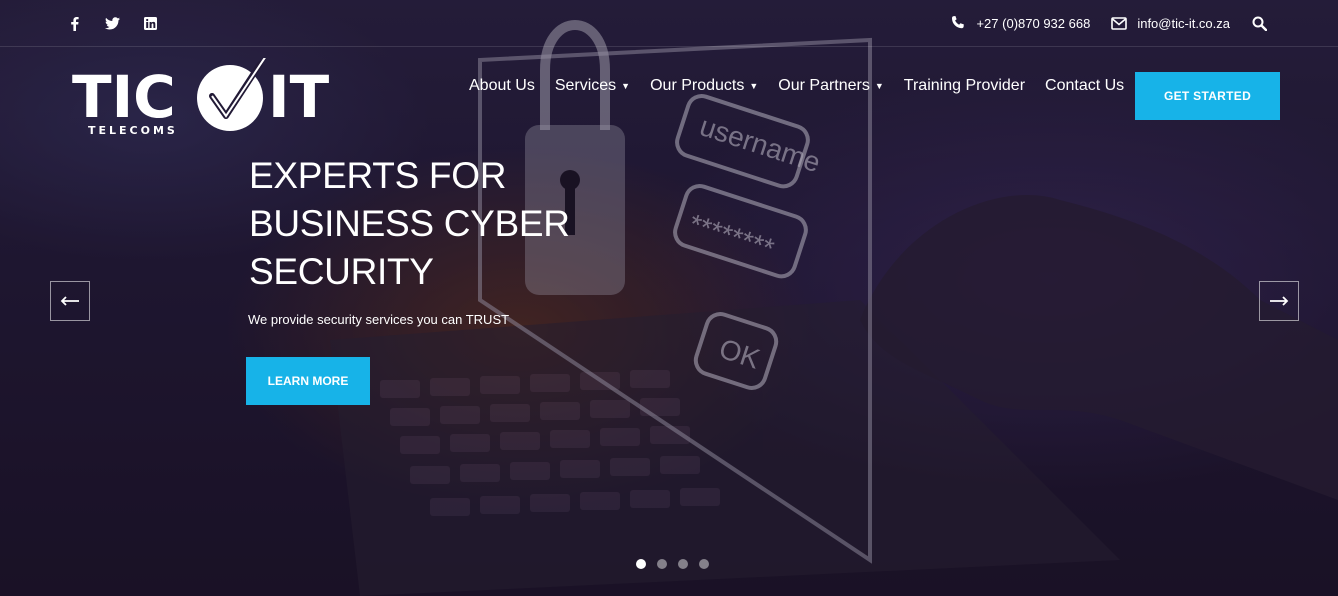 The width and height of the screenshot is (1338, 596). What do you see at coordinates (1033, 23) in the screenshot?
I see `phone-number: +27 (0)870 932 668` at bounding box center [1033, 23].